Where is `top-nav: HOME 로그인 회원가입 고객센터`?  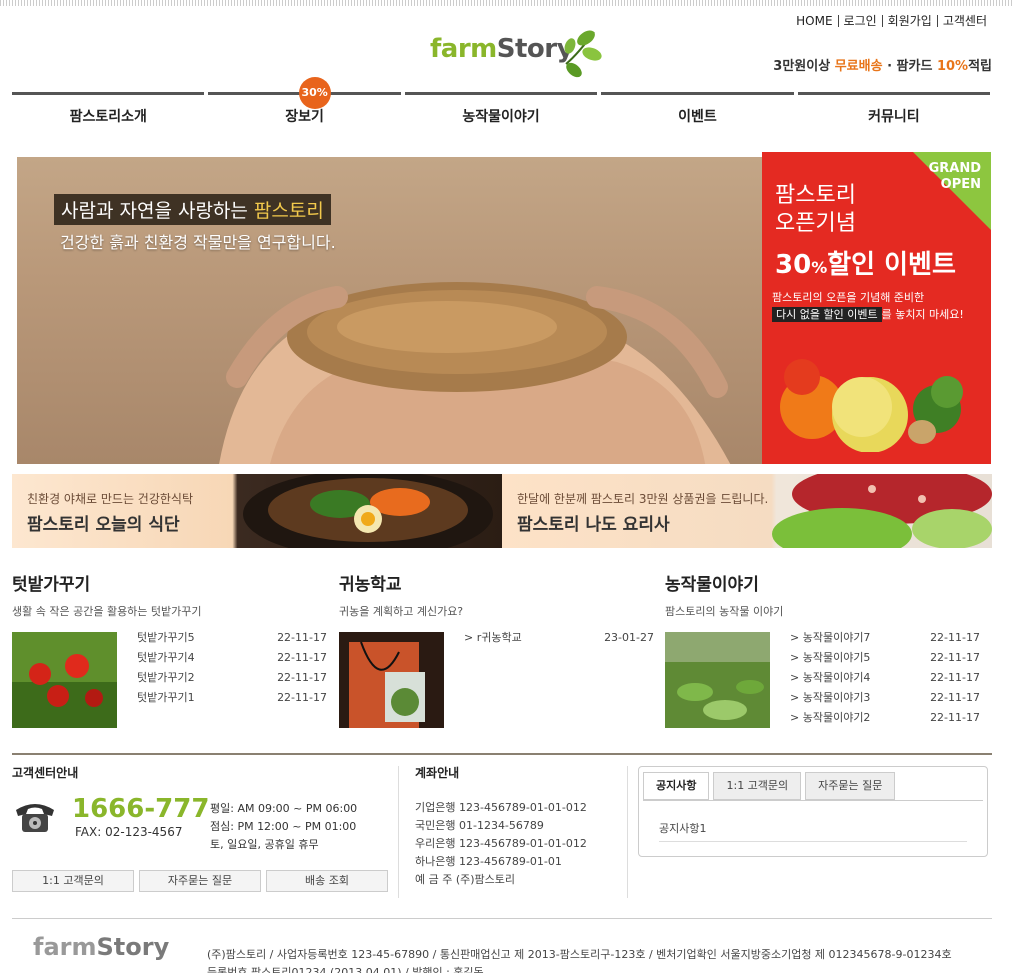
top-nav: HOME 로그인 회원가입 고객센터 is located at coordinates (891, 21).